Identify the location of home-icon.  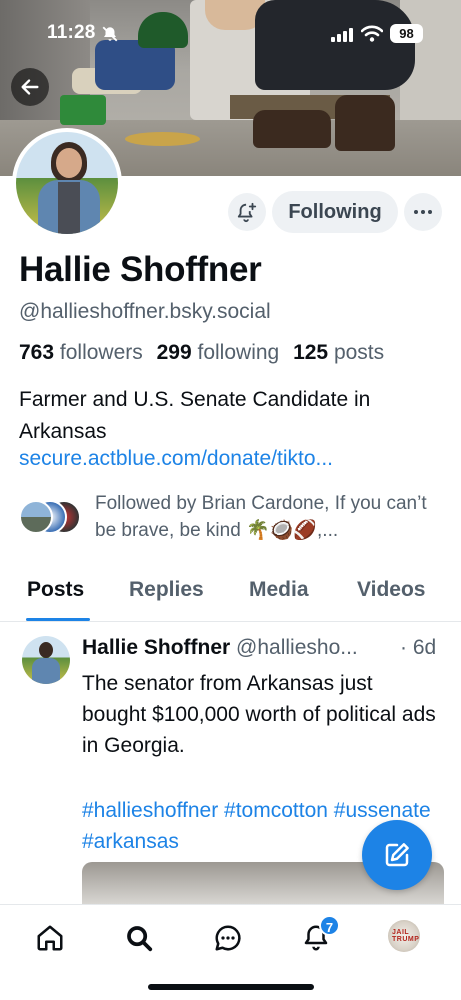
(50, 938).